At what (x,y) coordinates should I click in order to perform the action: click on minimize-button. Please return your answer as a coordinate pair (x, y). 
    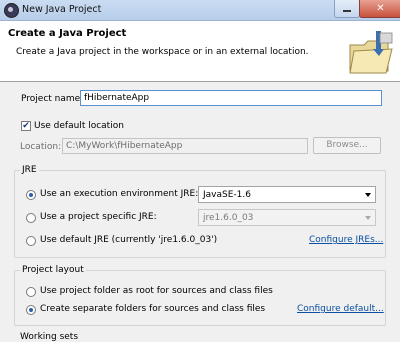
    Looking at the image, I should click on (347, 9).